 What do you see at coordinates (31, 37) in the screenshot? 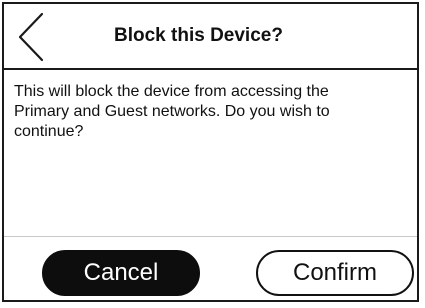
I see `chevron-left-icon` at bounding box center [31, 37].